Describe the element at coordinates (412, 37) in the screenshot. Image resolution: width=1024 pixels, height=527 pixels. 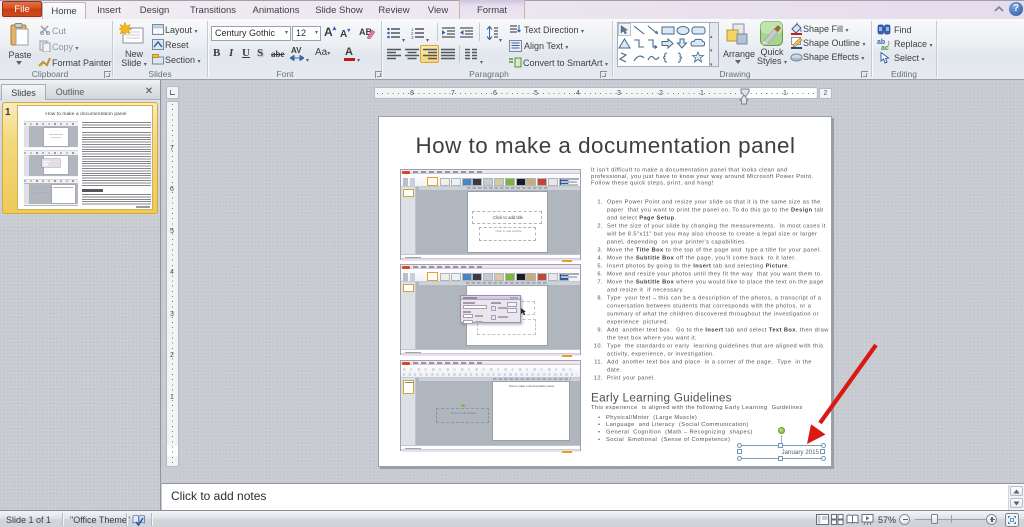
I see `svg-text: 3` at that location.